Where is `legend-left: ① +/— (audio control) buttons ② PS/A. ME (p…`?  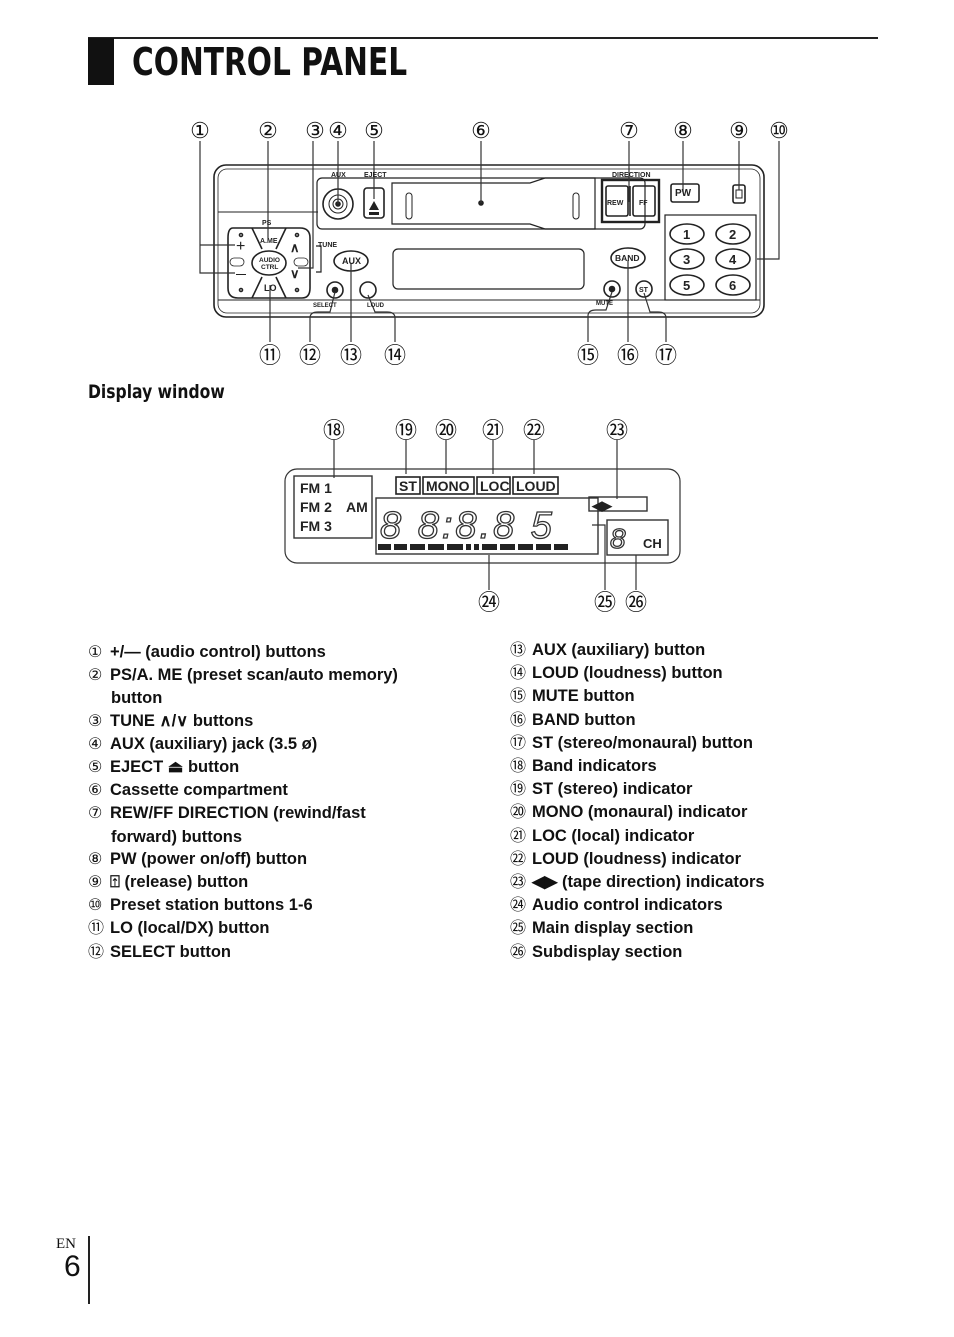 legend-left: ① +/— (audio control) buttons ② PS/A. ME (p… is located at coordinates (288, 802).